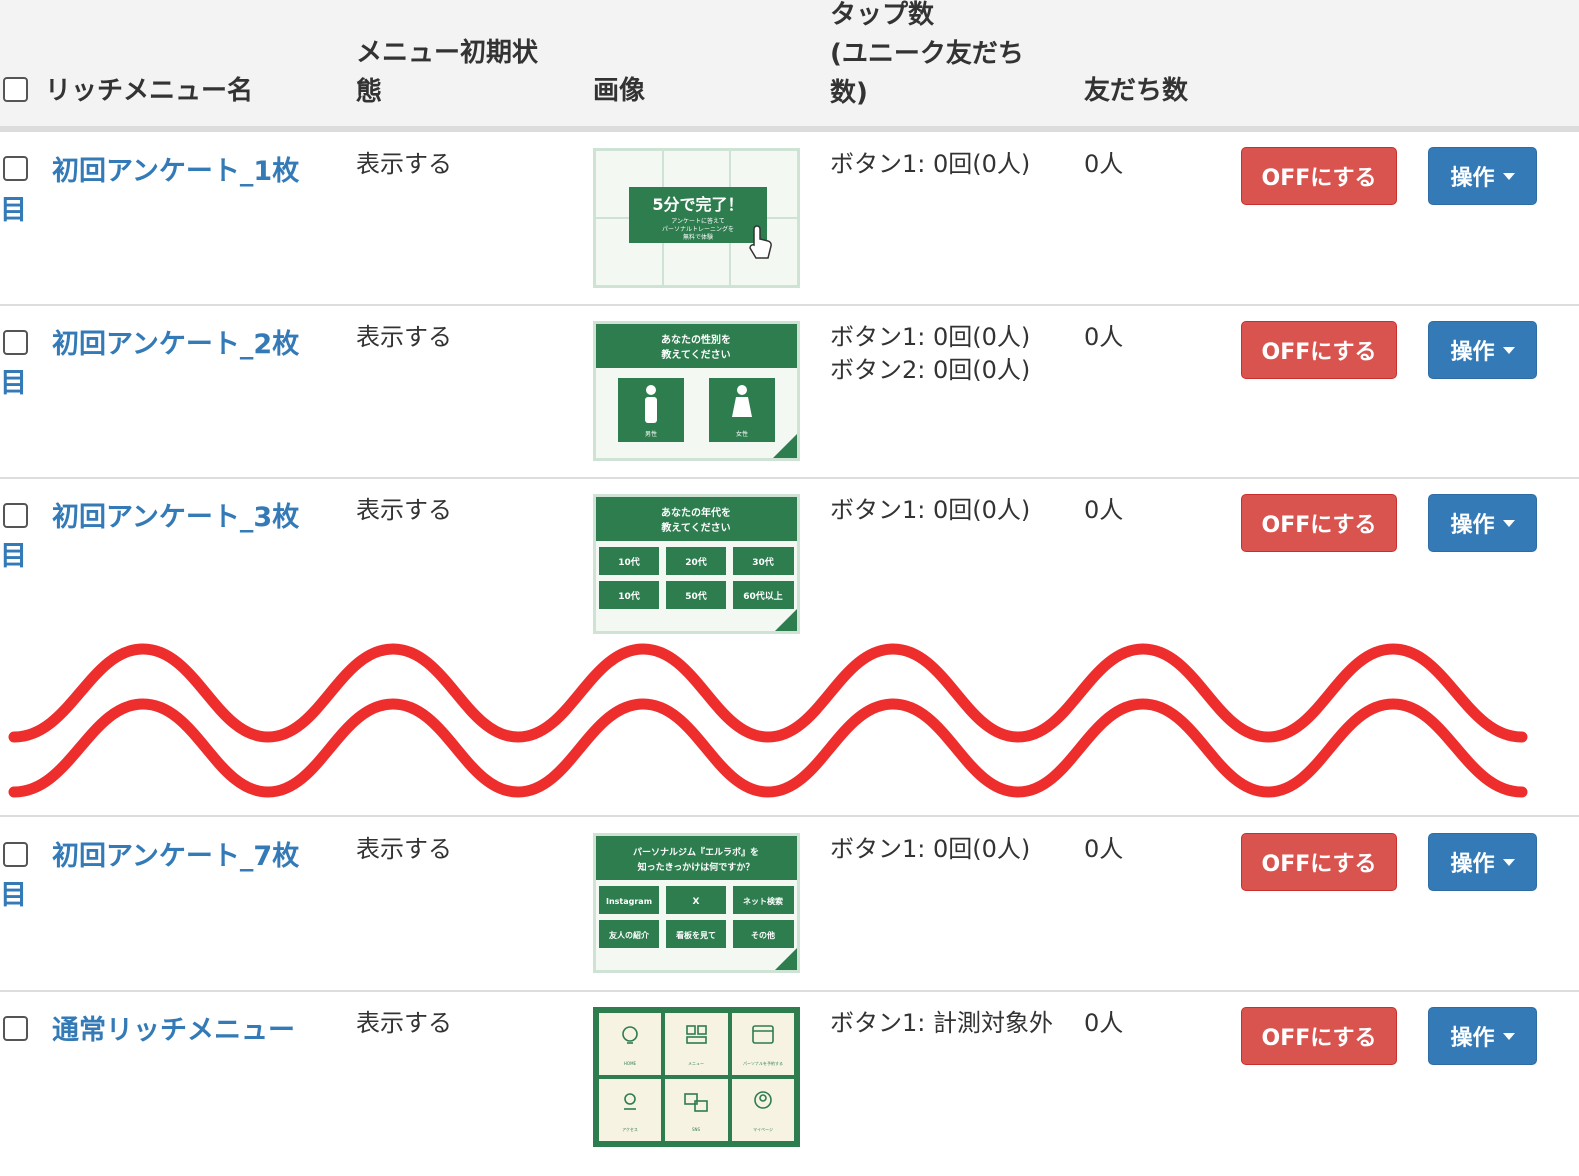 This screenshot has height=1176, width=1579. Describe the element at coordinates (698, 229) in the screenshot. I see `thumb-subtitle-2: パーソナルトレーニングを` at that location.